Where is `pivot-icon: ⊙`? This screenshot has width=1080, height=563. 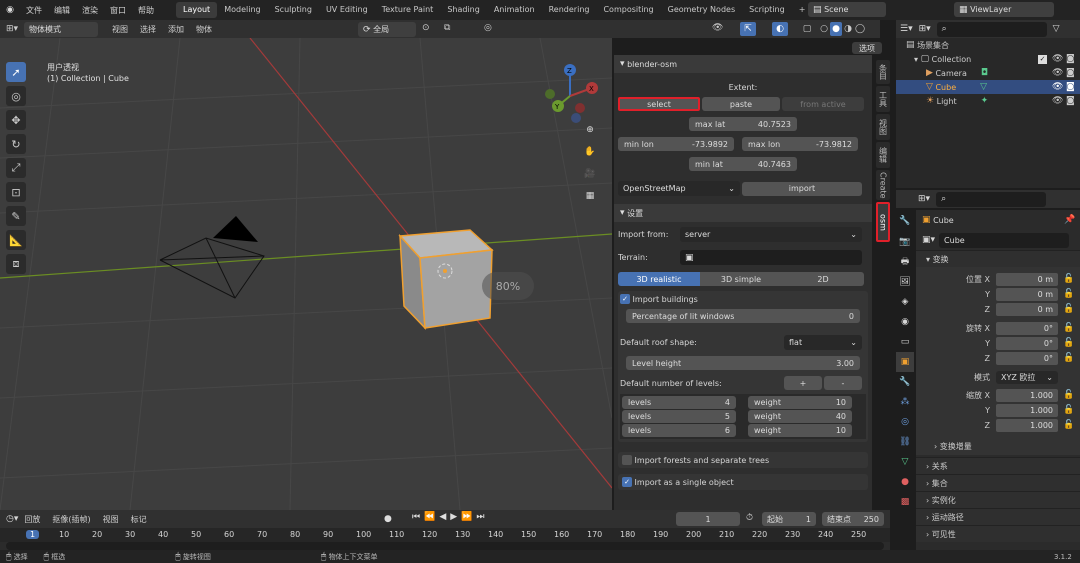 pivot-icon: ⊙ is located at coordinates (426, 28).